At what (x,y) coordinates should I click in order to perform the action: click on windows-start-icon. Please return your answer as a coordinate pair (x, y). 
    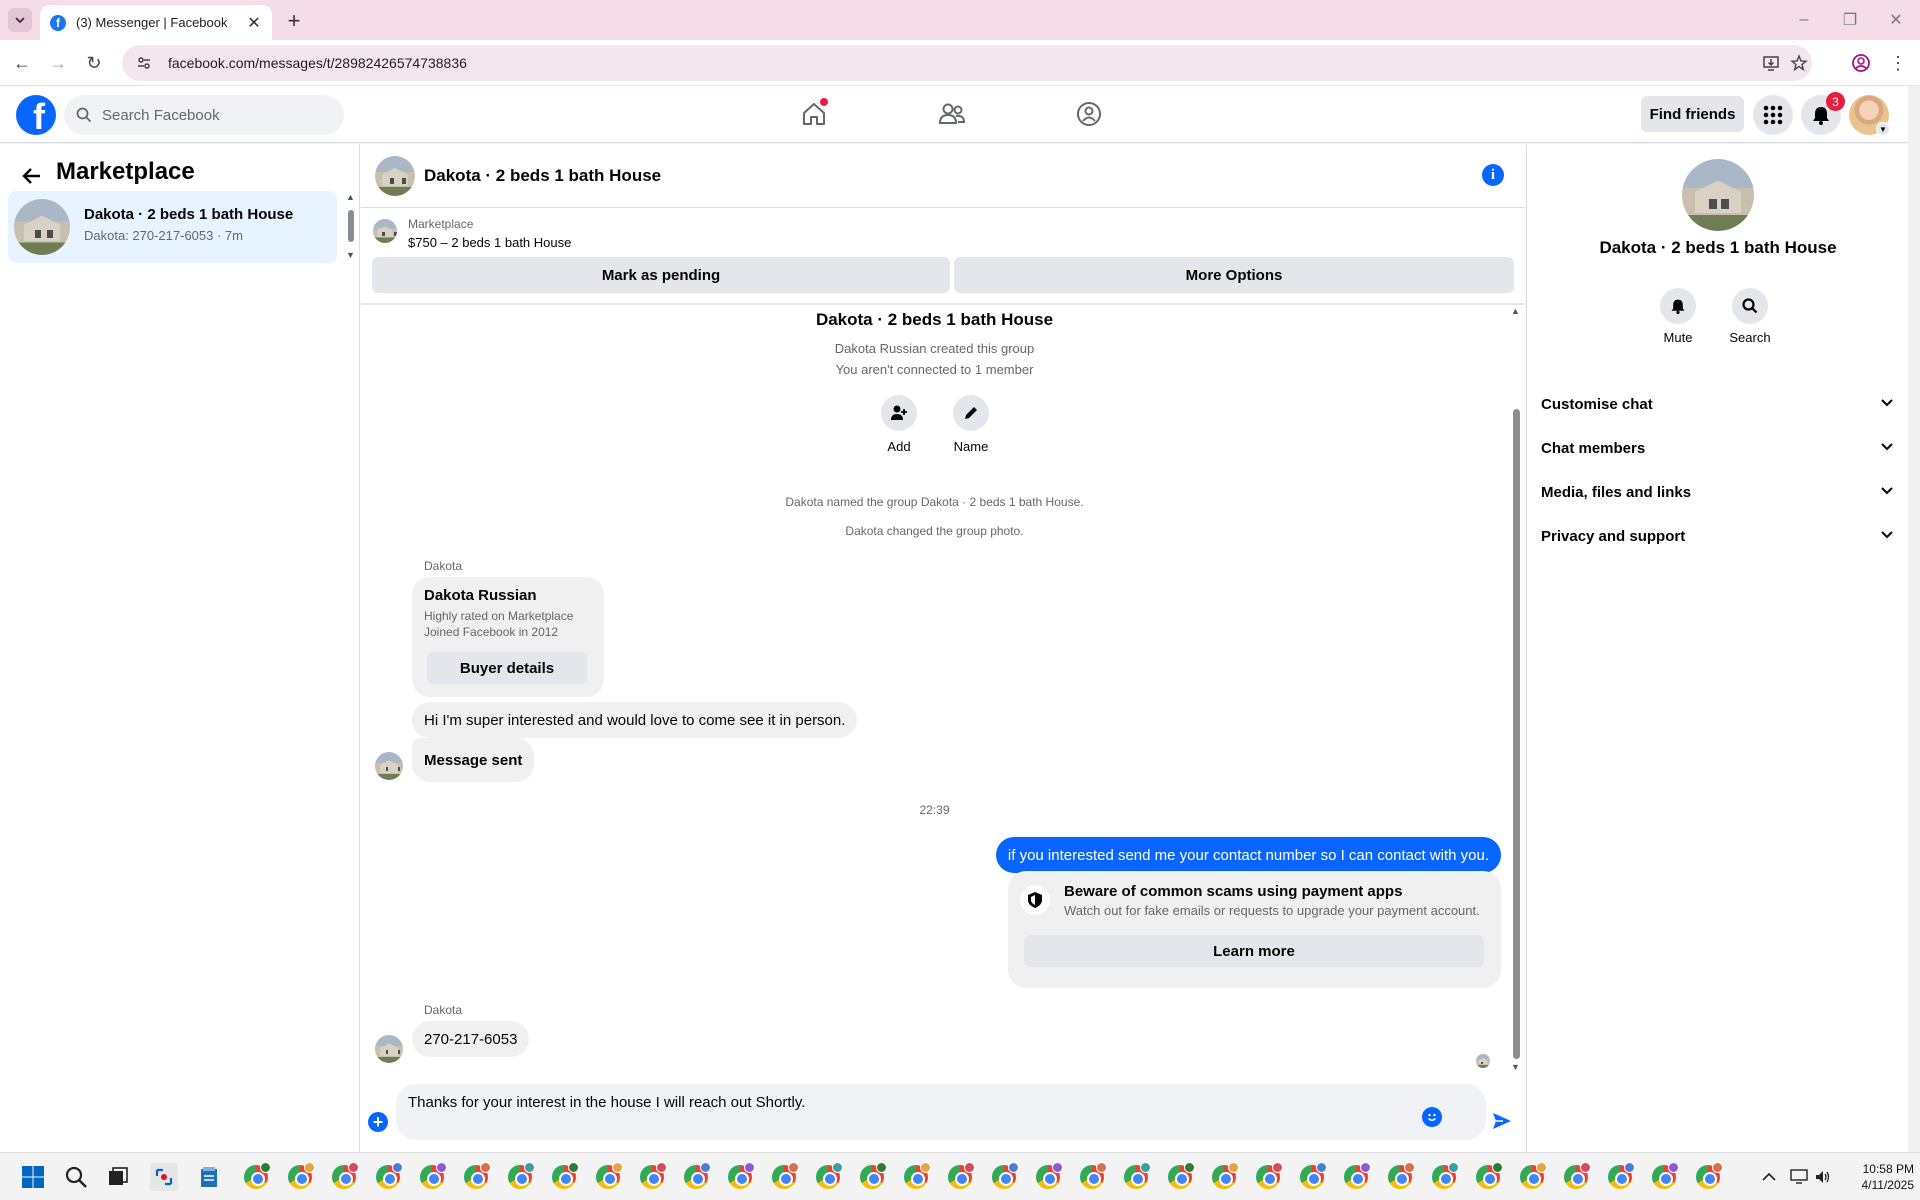
    Looking at the image, I should click on (33, 1177).